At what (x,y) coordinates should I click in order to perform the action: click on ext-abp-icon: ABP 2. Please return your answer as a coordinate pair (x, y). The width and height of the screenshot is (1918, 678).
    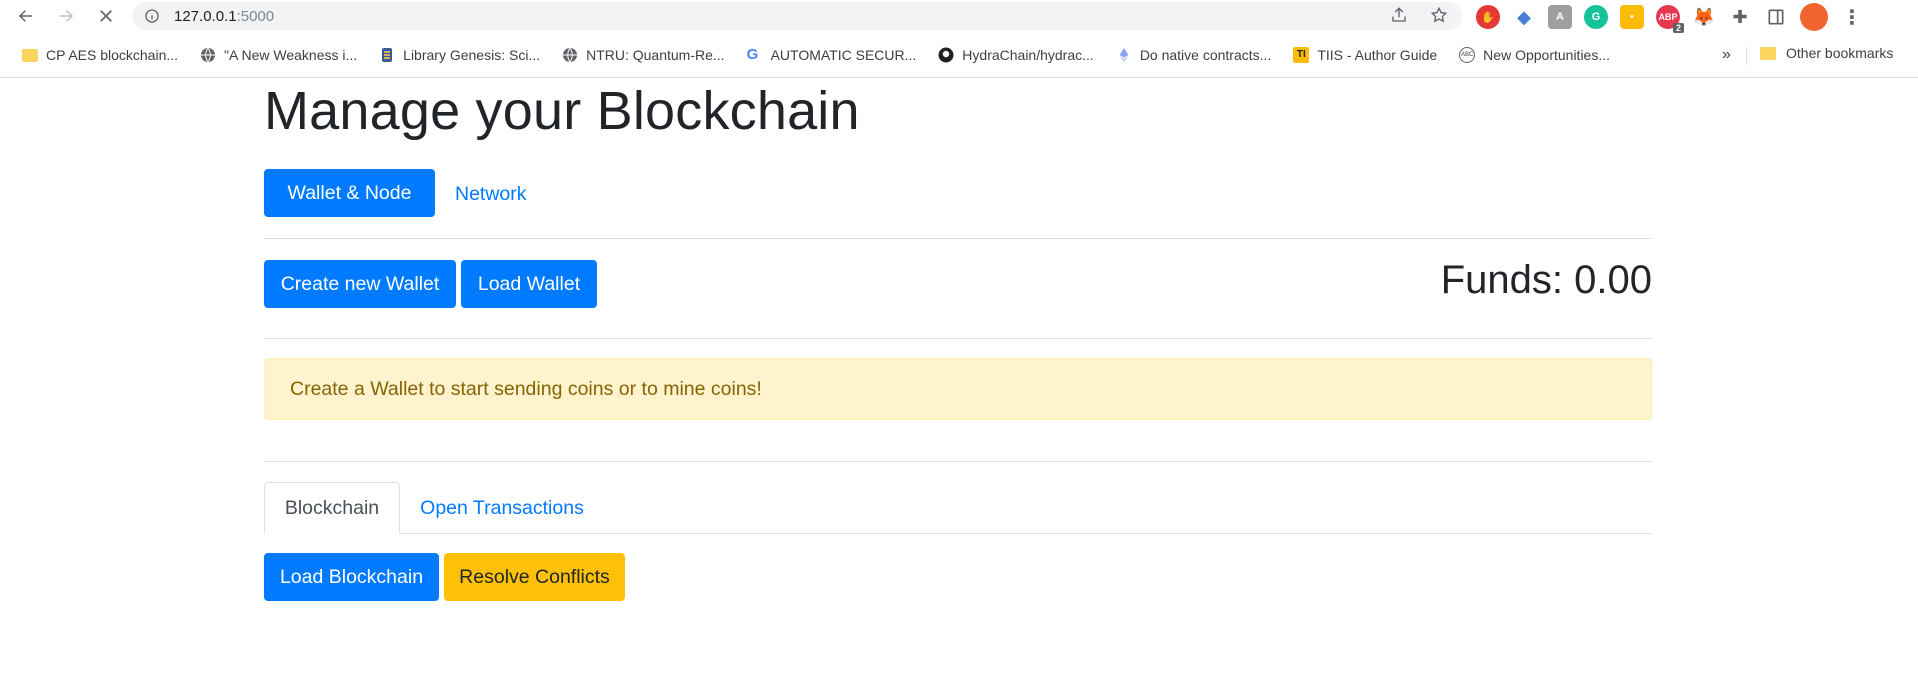
    Looking at the image, I should click on (1670, 19).